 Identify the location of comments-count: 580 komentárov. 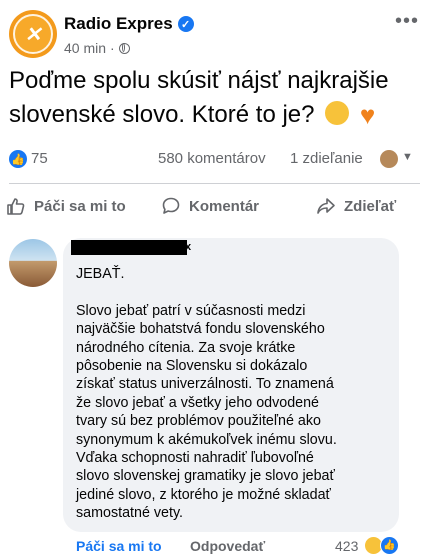
(212, 158).